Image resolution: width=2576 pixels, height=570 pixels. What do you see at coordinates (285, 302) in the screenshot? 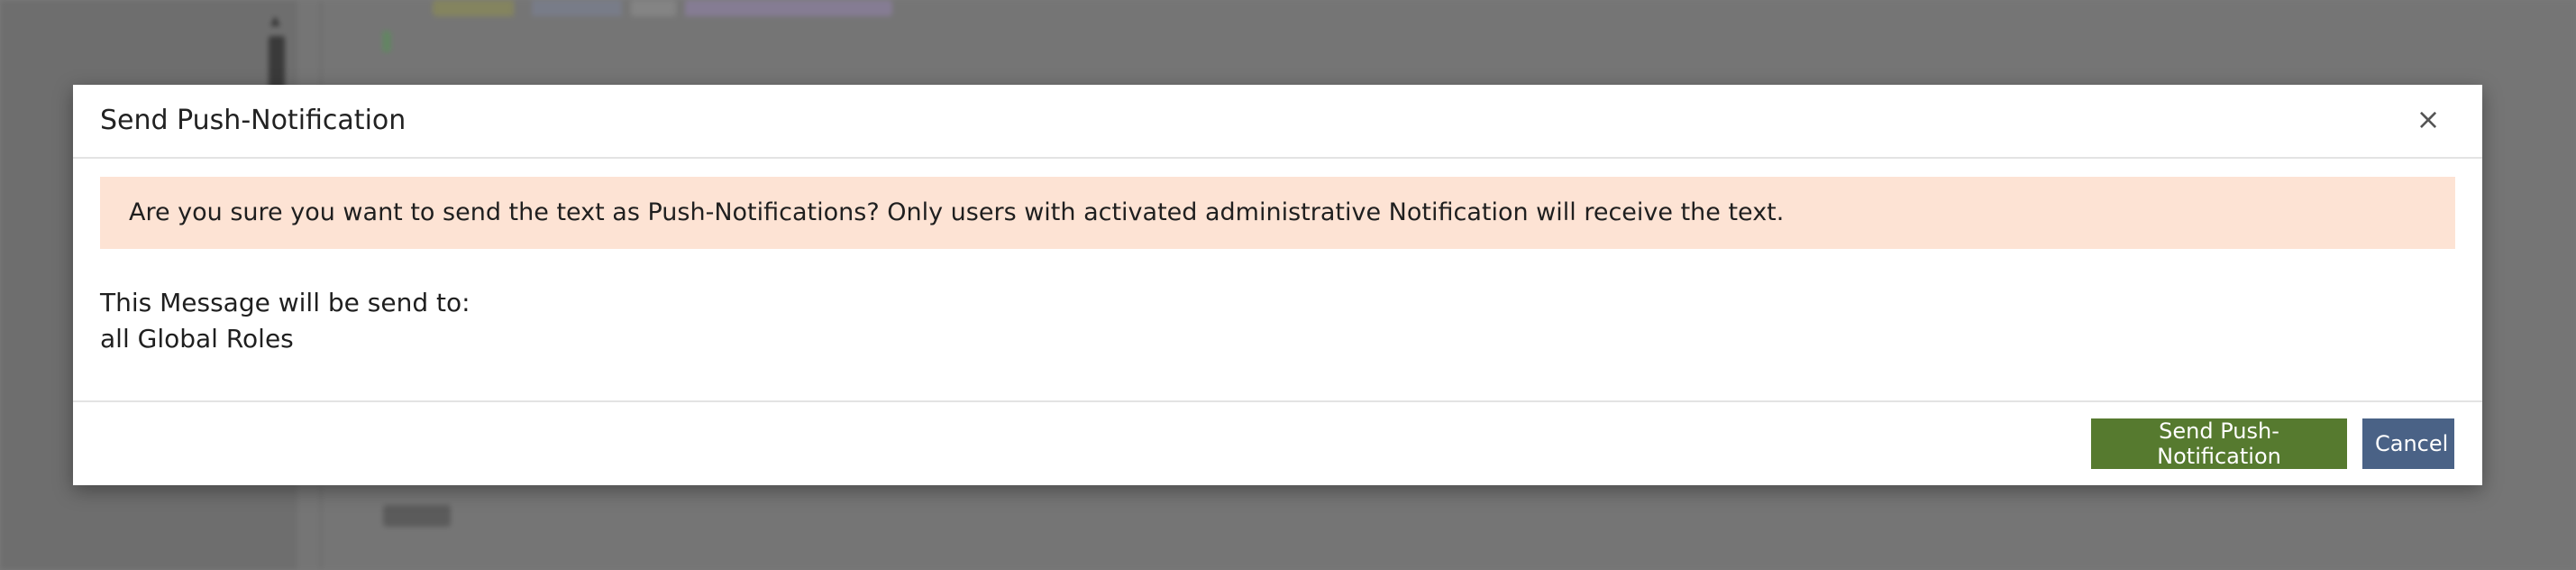
I see `recipients-label: This Message will be send to:` at bounding box center [285, 302].